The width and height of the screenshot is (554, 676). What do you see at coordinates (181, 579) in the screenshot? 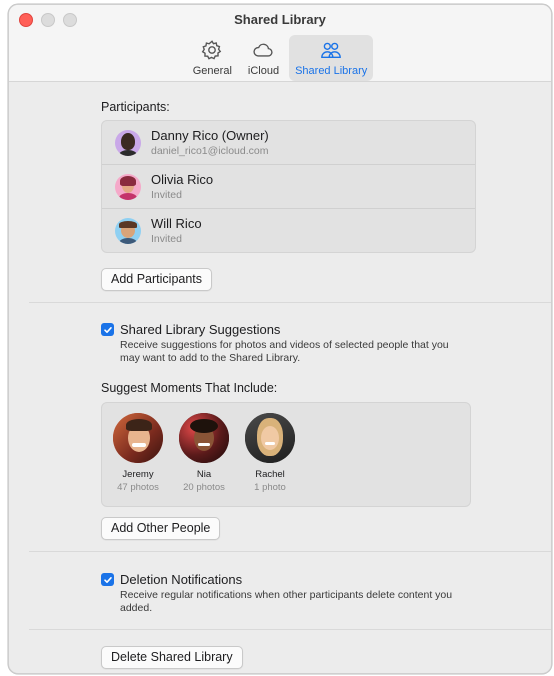
I see `deletion-title: Deletion Notifications` at bounding box center [181, 579].